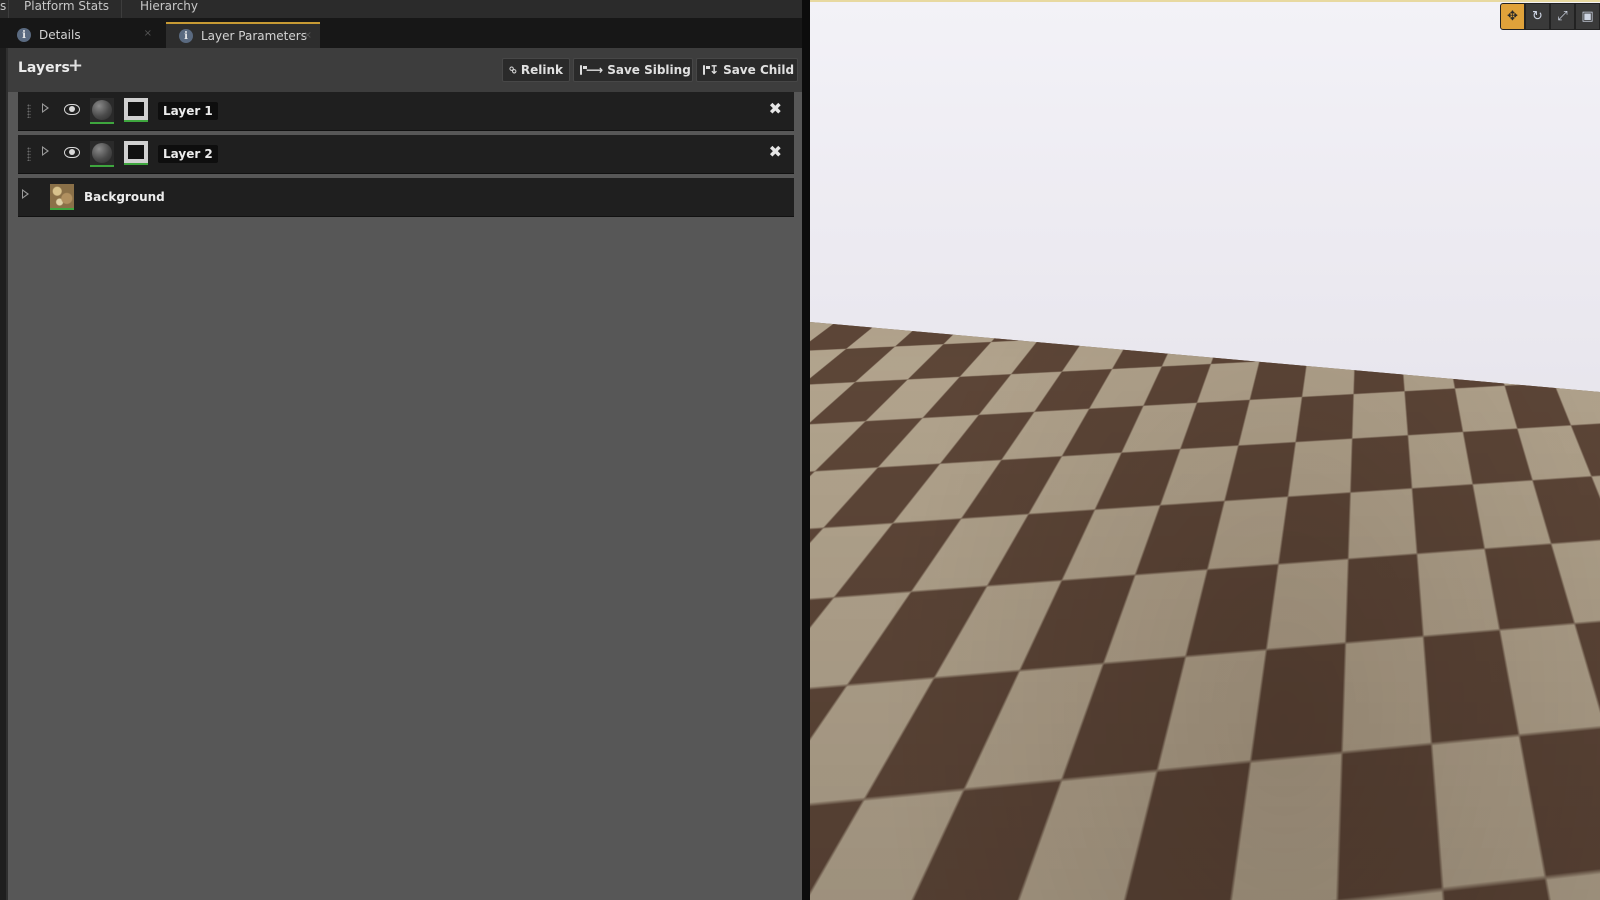  Describe the element at coordinates (714, 70) in the screenshot. I see `arrow-down-icon: ↧` at that location.